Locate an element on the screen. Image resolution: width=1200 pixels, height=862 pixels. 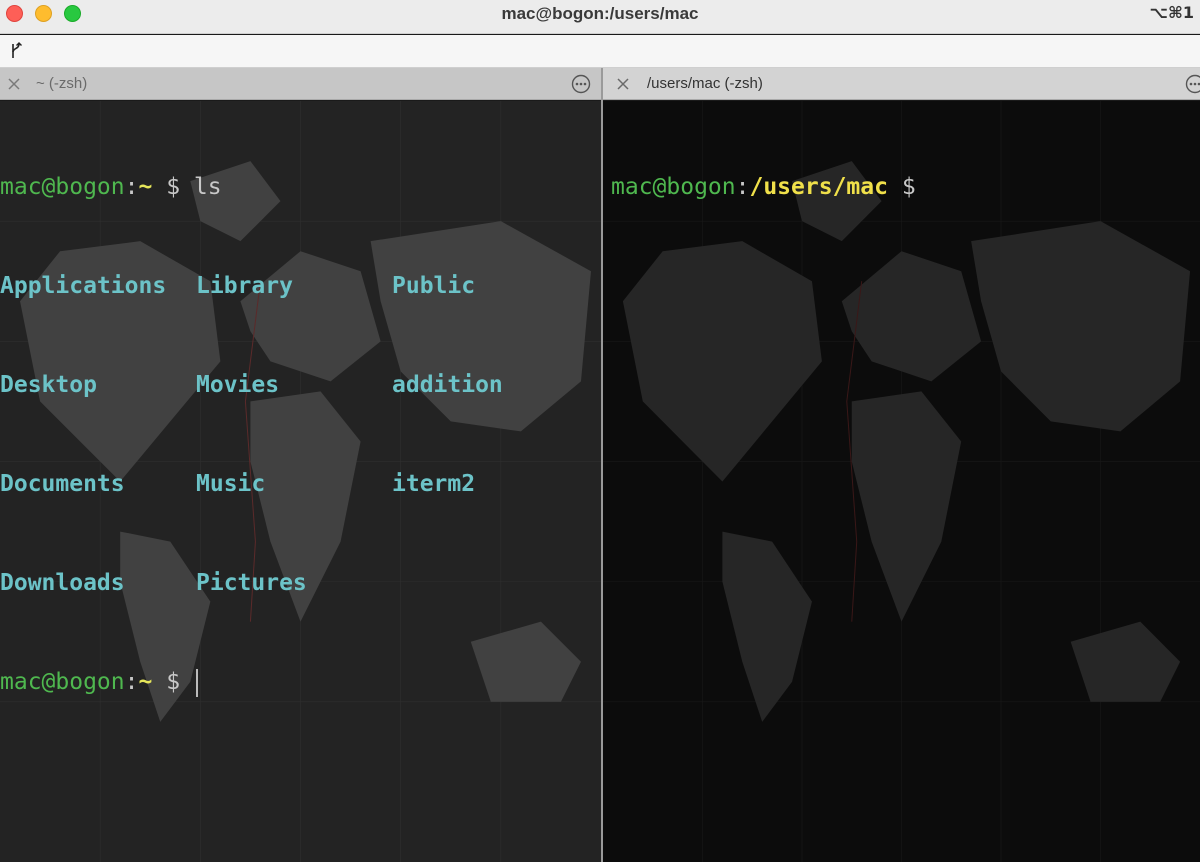
window-shortcut: ⌥⌘1 is located at coordinates (1171, 12).